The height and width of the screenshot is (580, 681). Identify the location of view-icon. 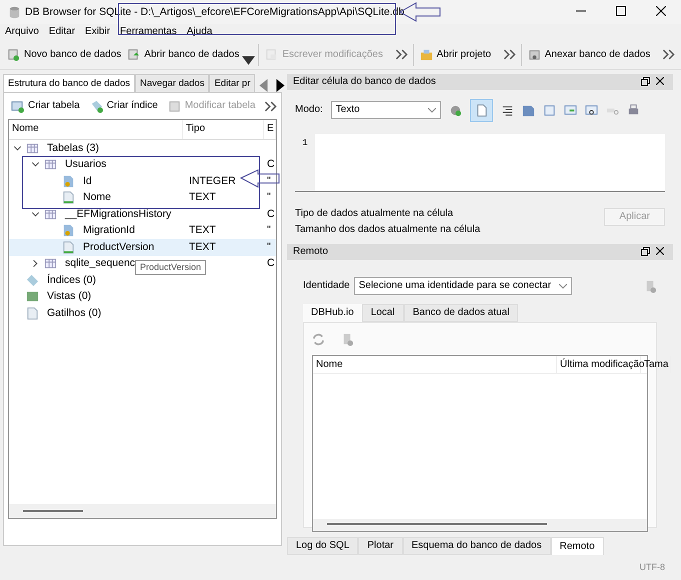
(32, 297).